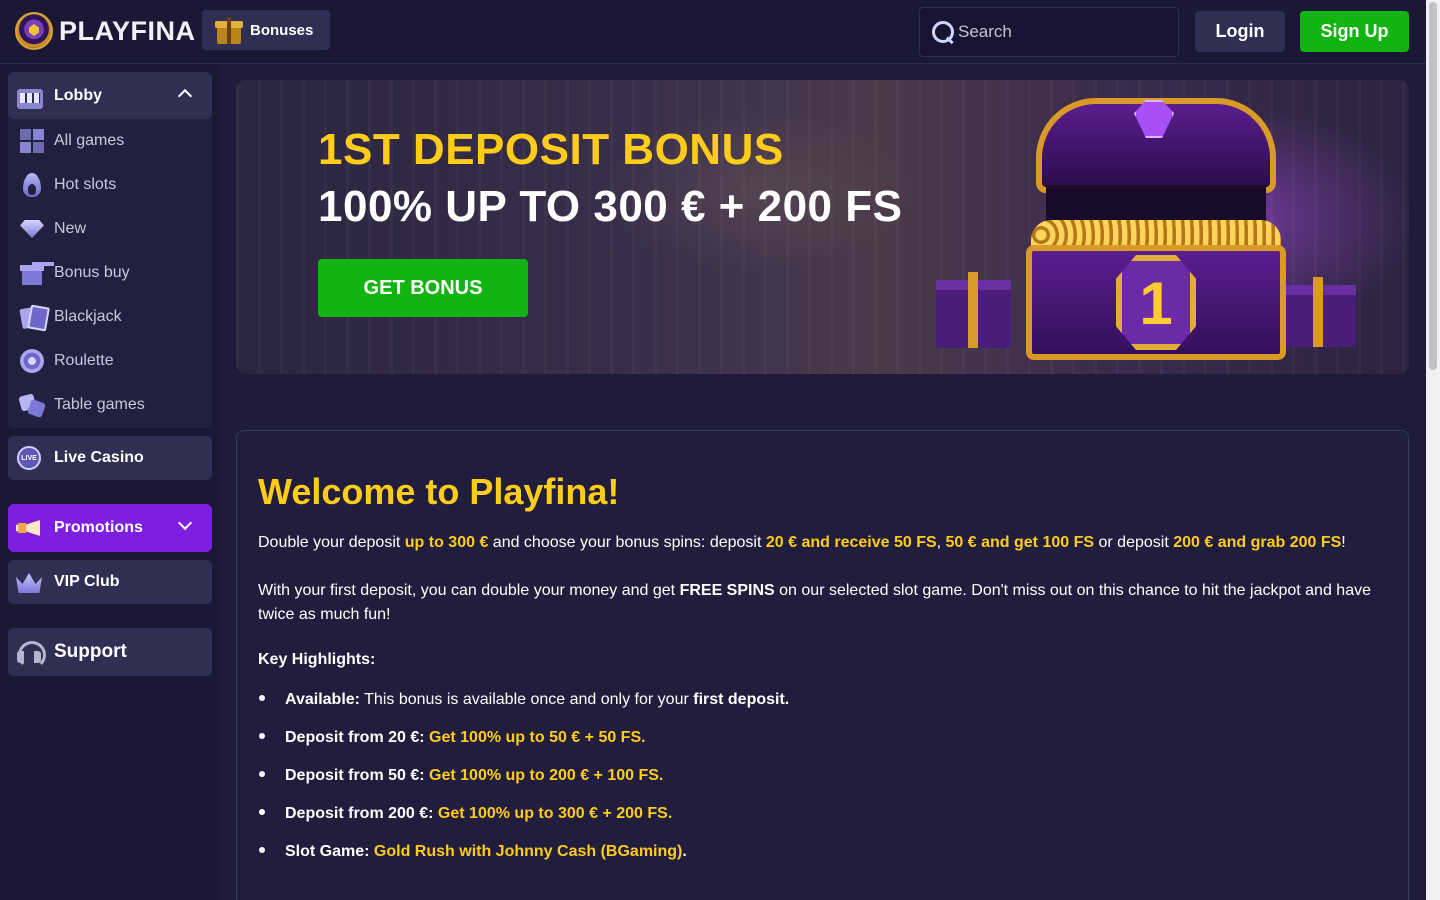  I want to click on intro-text: !, so click(1343, 542).